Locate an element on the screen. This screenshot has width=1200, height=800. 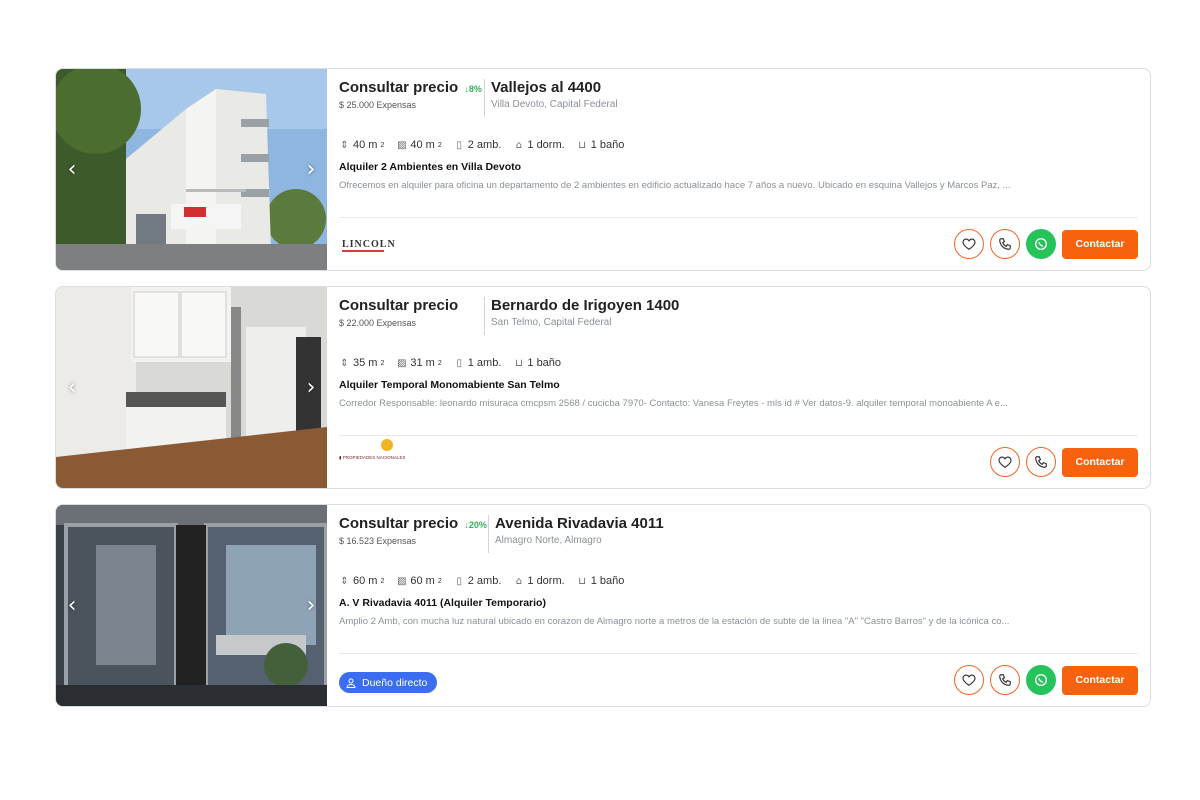
feature-rooms: ▯ 1 amb. is located at coordinates (477, 363).